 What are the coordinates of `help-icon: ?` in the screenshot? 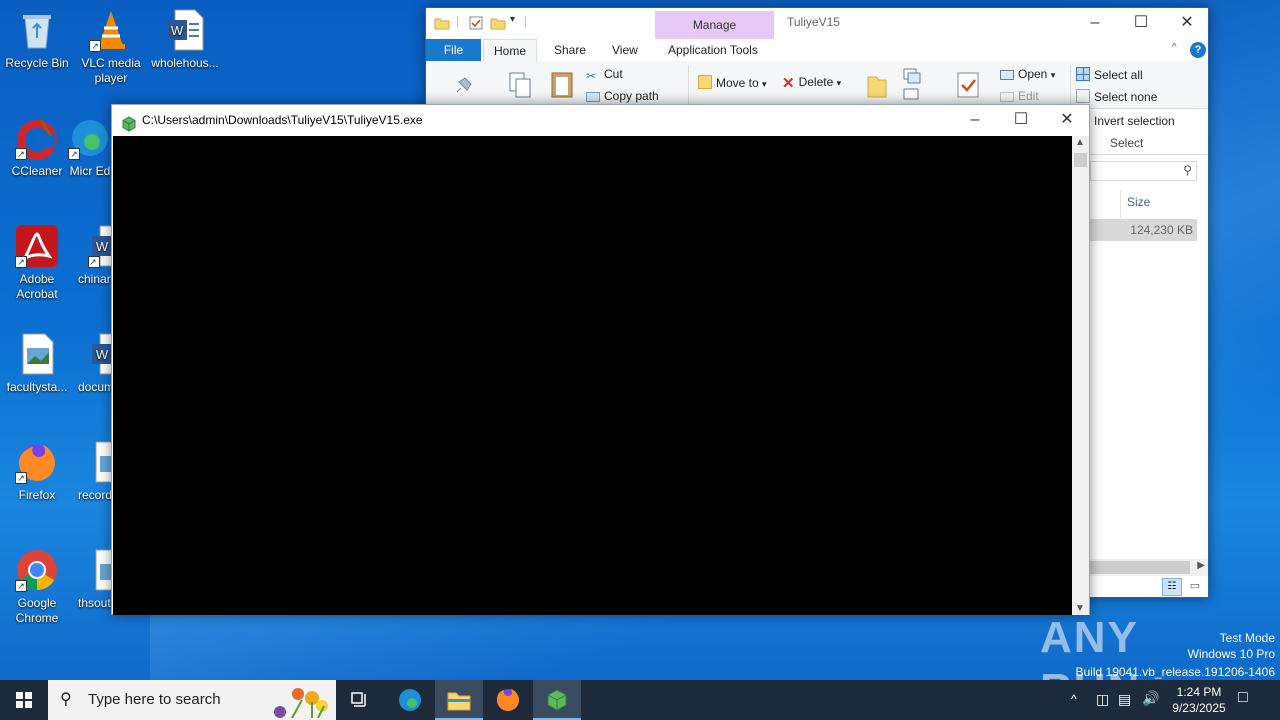 It's located at (1198, 50).